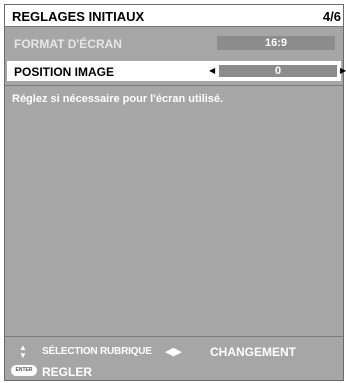  What do you see at coordinates (278, 71) in the screenshot?
I see `position-image-value: 0` at bounding box center [278, 71].